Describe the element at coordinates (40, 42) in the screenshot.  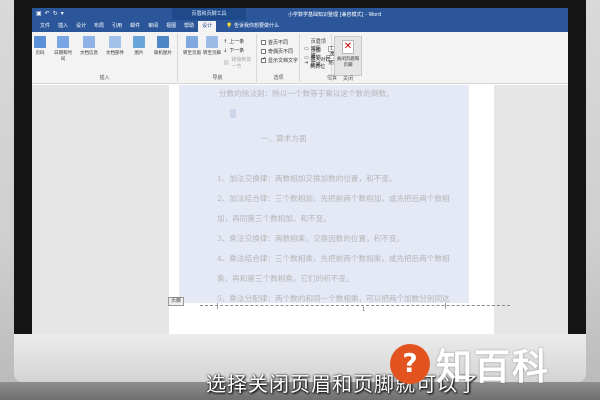
I see `page-number-icon` at that location.